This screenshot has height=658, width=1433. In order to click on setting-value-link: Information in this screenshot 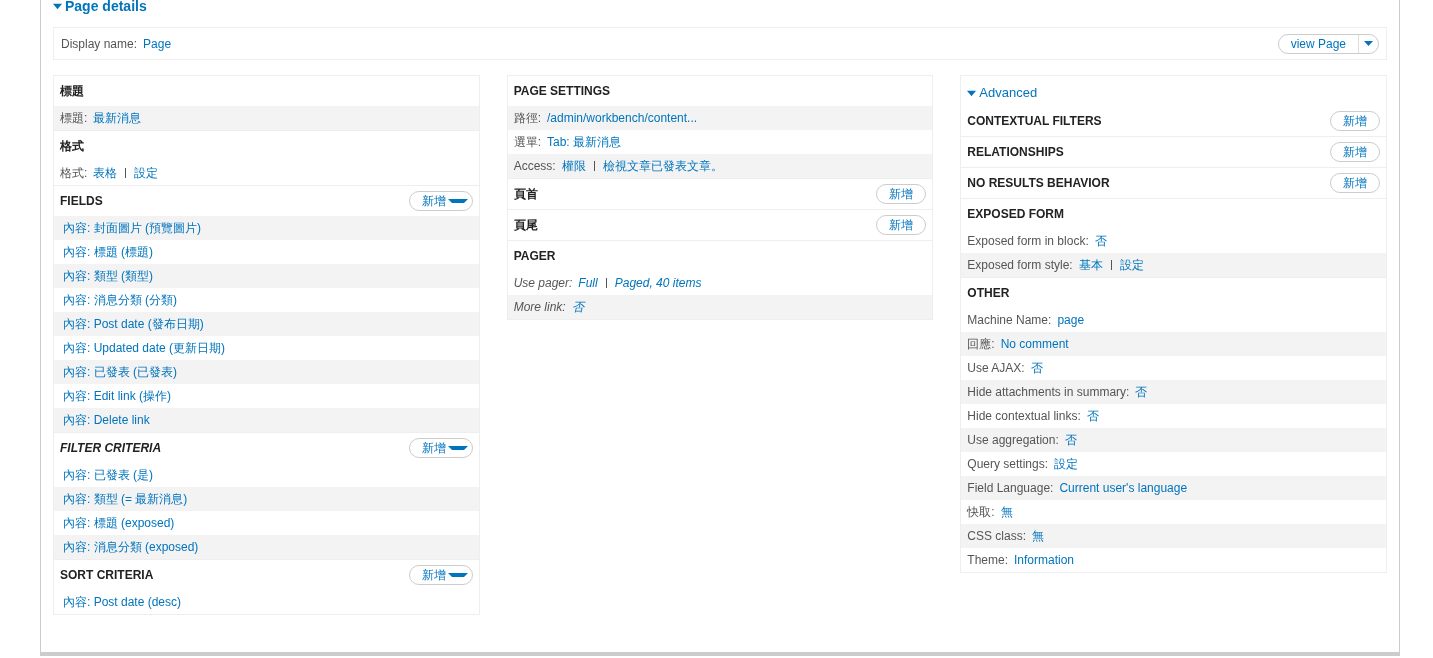, I will do `click(1044, 560)`.